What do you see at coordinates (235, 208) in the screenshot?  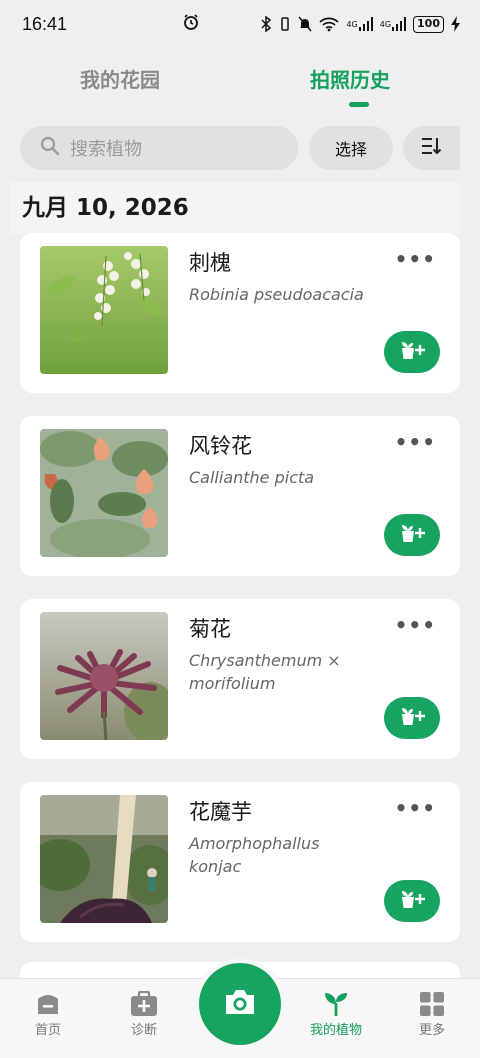 I see `date-header: 九月 10, 2026` at bounding box center [235, 208].